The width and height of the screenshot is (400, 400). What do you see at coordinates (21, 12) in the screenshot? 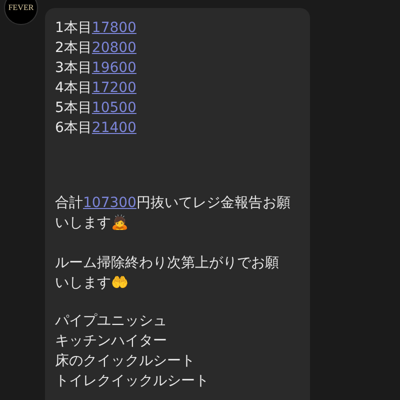
I see `avatar: FEVER` at bounding box center [21, 12].